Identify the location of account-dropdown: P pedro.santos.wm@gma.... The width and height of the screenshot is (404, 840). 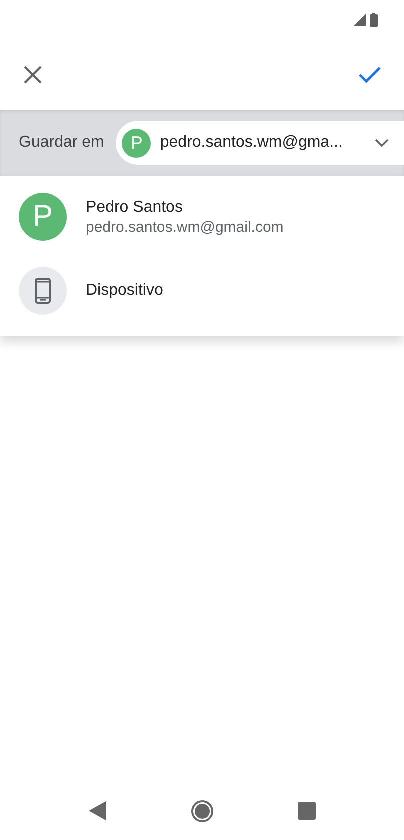
(260, 143).